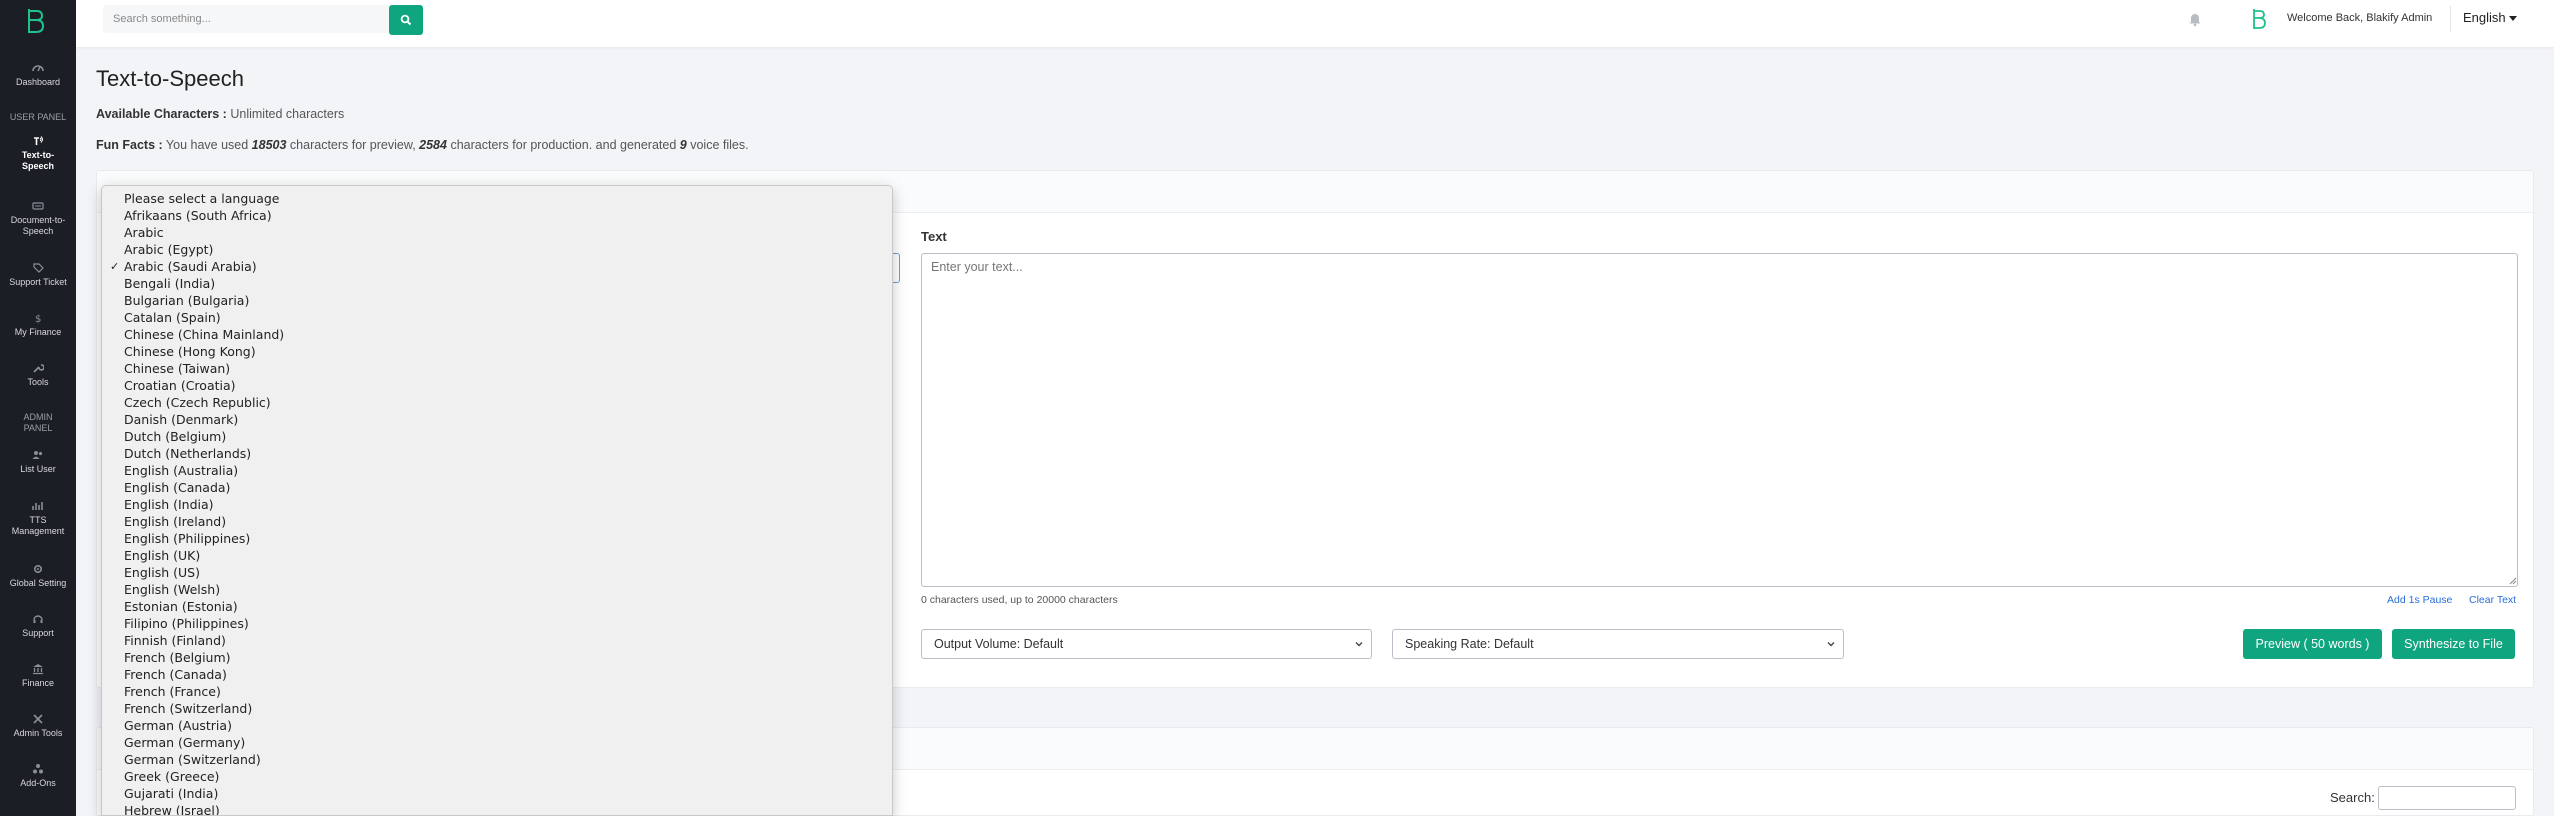 This screenshot has height=816, width=2554. Describe the element at coordinates (38, 325) in the screenshot. I see `sidebar-item-my-finance: $ My Finance` at that location.